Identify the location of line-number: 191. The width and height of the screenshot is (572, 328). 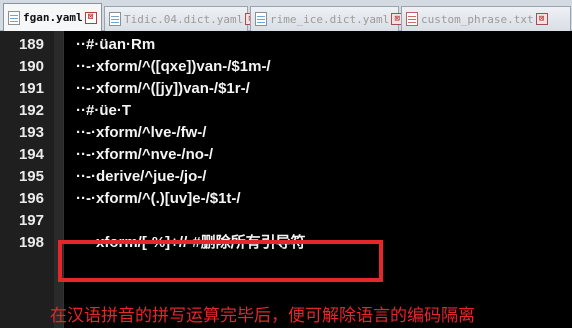
(31, 88).